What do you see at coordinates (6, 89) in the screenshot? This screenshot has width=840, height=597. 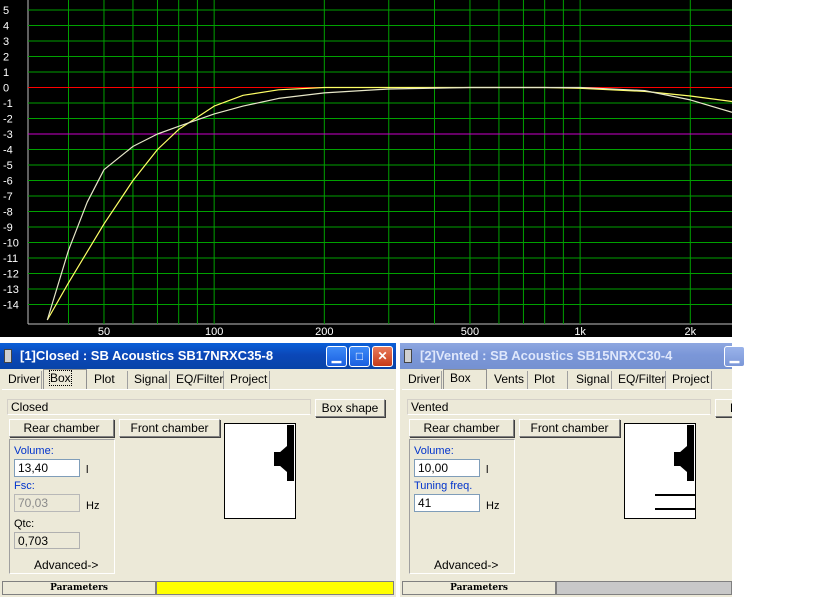 I see `y-tick-label: 0` at bounding box center [6, 89].